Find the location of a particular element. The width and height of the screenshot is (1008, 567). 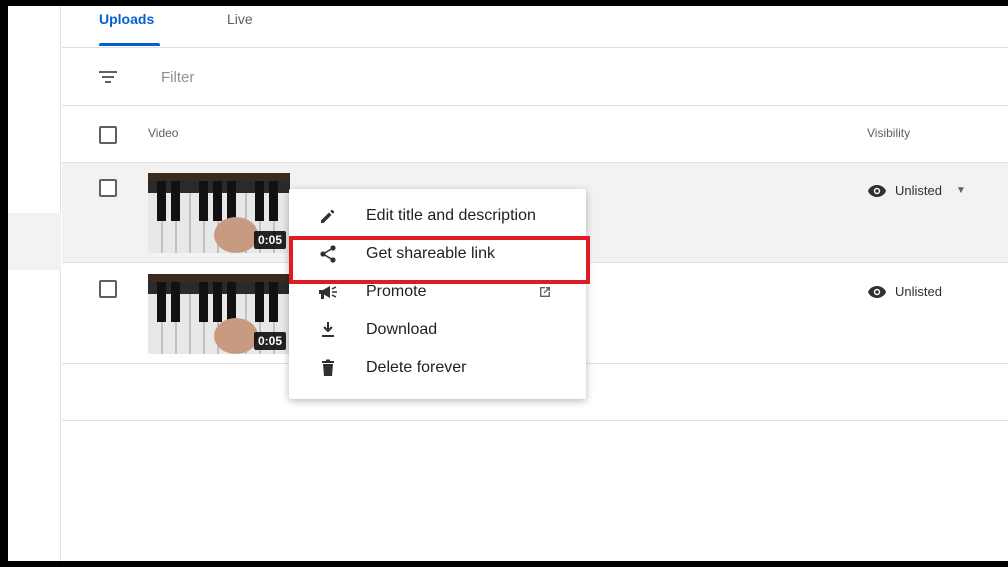

chevron-down-icon: ▼ is located at coordinates (961, 190).